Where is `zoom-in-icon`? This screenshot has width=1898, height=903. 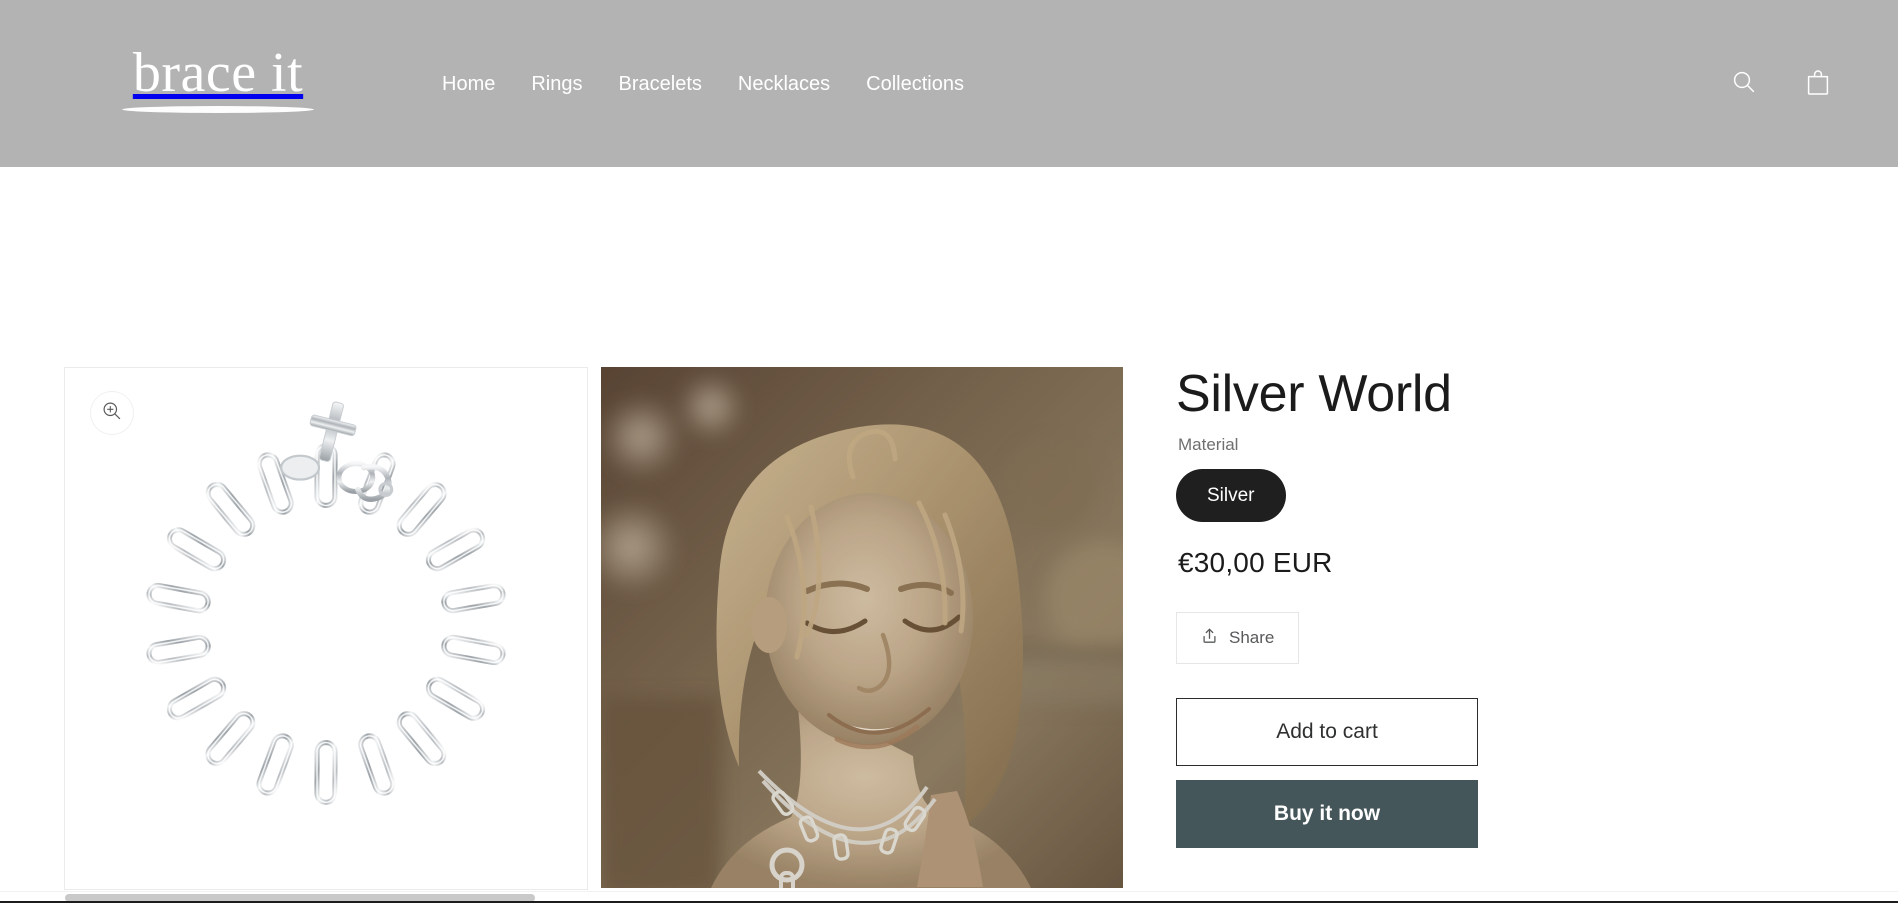
zoom-in-icon is located at coordinates (112, 413).